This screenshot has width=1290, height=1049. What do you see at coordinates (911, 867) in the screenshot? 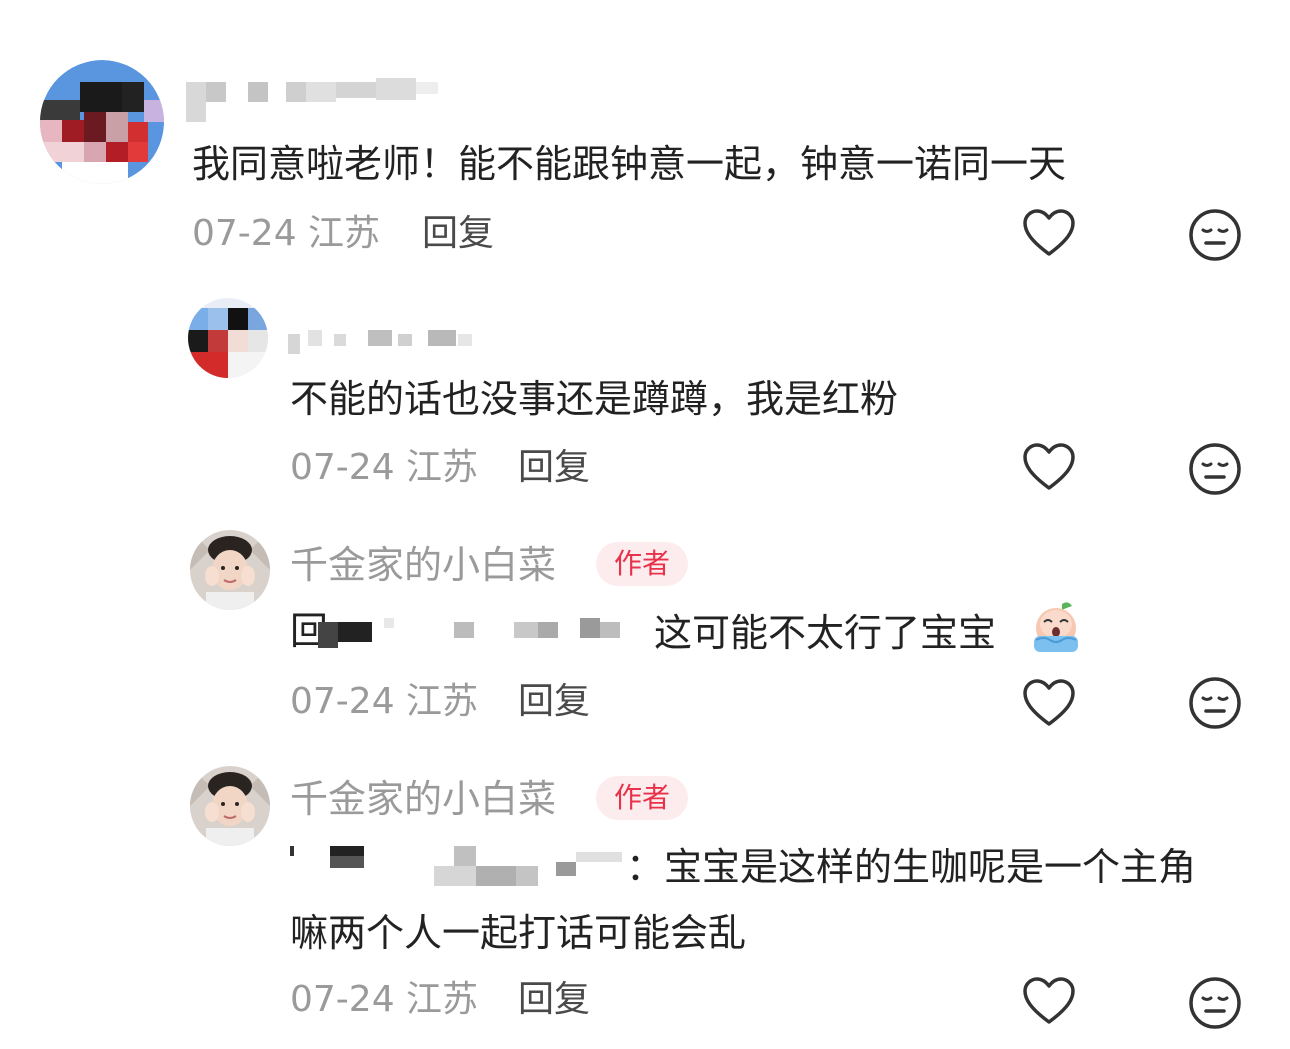
I see `comment-text-line1: ：宝宝是这样的生咖呢是一个主角` at bounding box center [911, 867].